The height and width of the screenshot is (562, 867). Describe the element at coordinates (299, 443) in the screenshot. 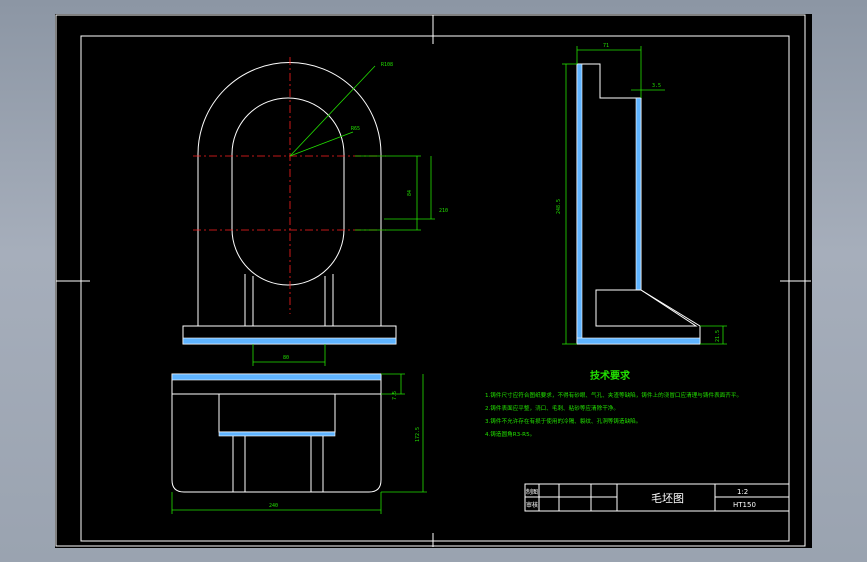

I see `top-view: 7.5 172.5 240` at that location.